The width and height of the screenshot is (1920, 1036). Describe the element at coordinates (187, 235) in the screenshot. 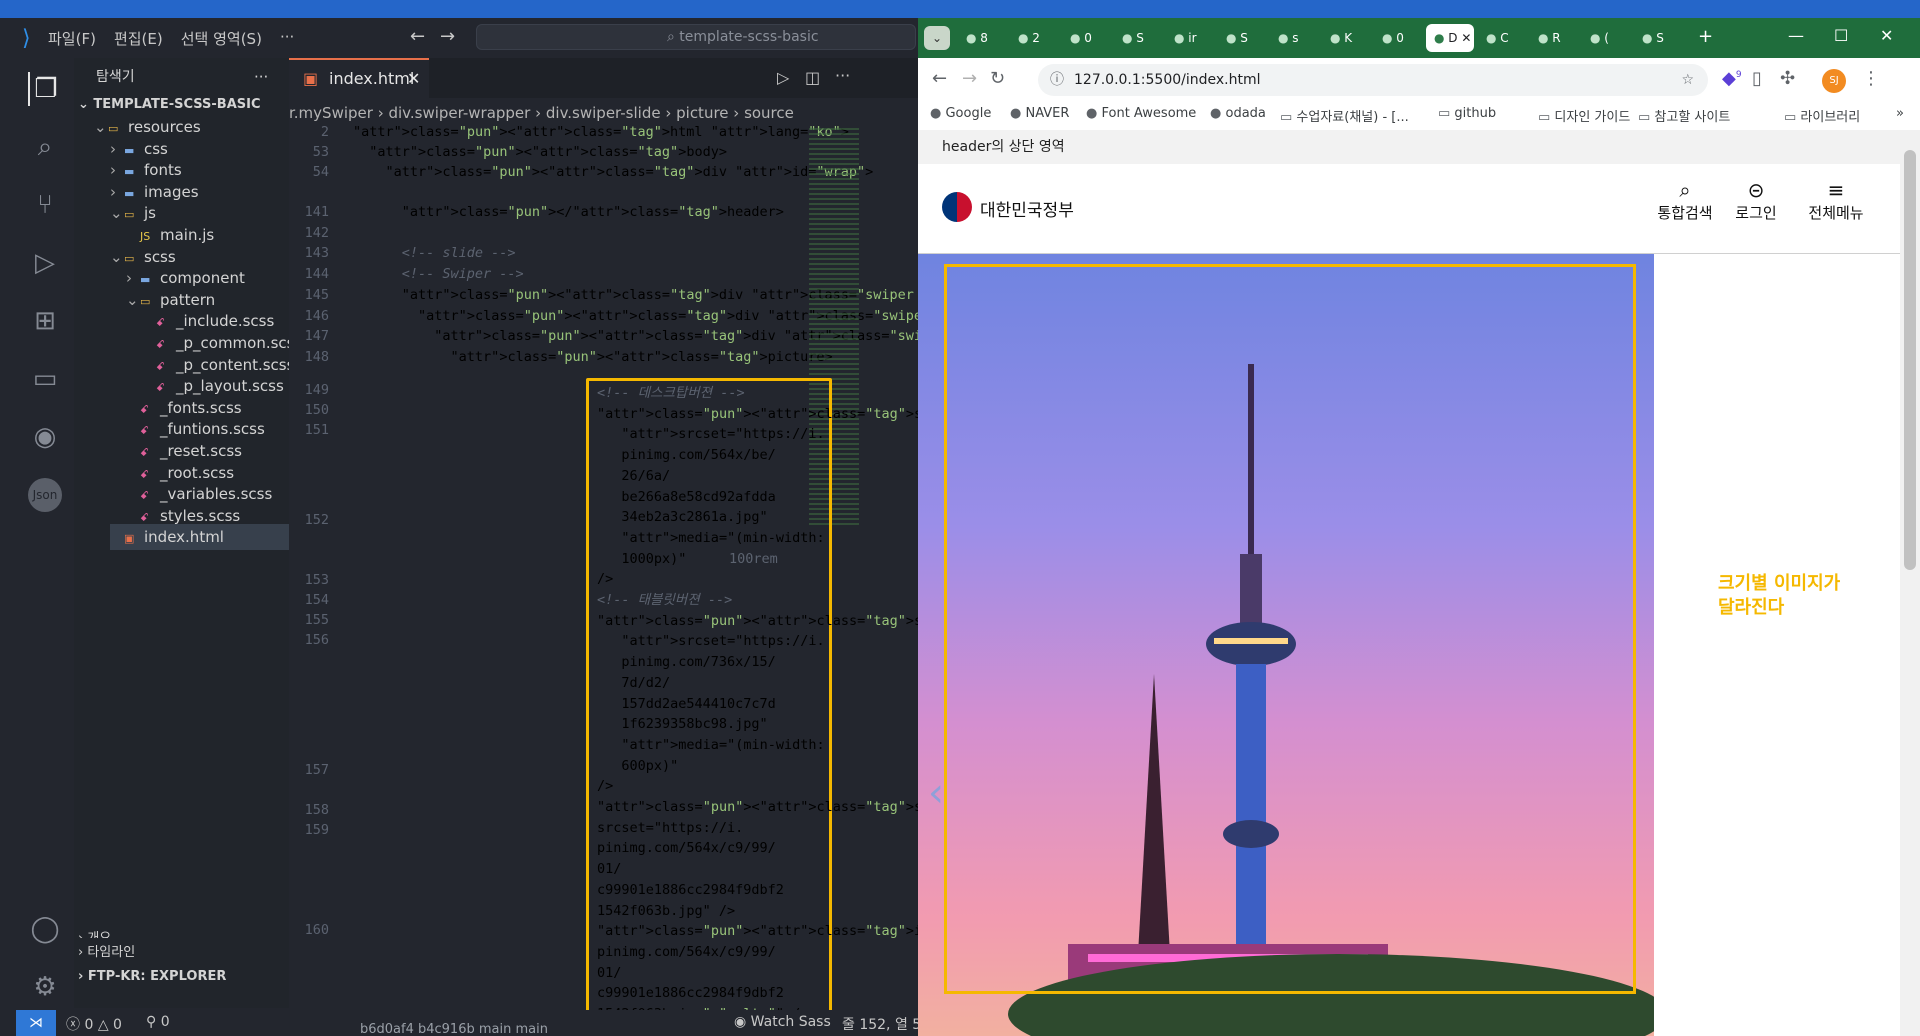

I see `tree-item-label: main.js` at that location.